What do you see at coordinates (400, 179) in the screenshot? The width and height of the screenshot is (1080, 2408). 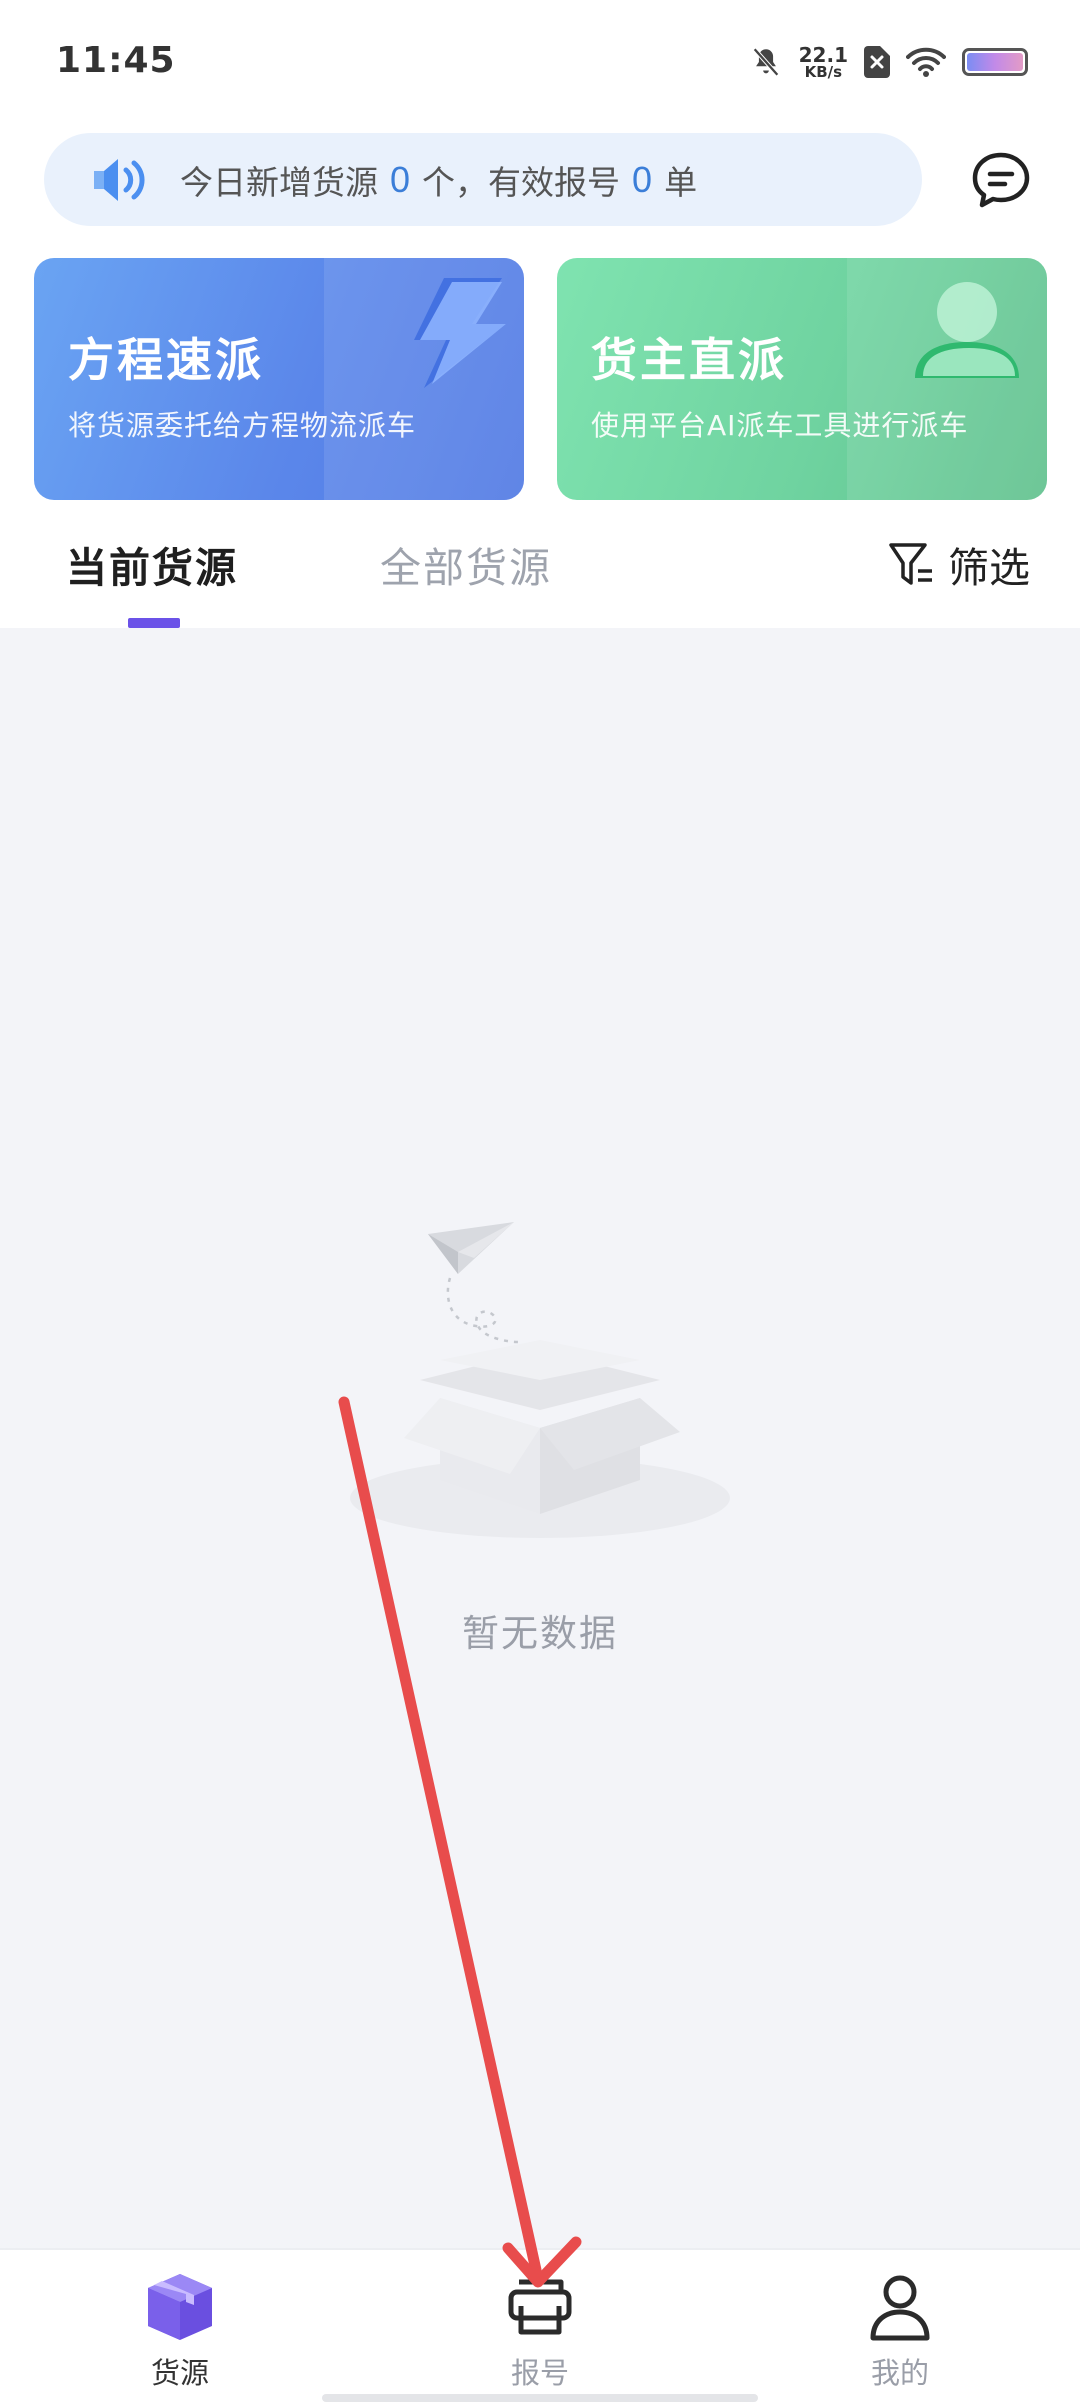 I see `new-supply-count: 0` at bounding box center [400, 179].